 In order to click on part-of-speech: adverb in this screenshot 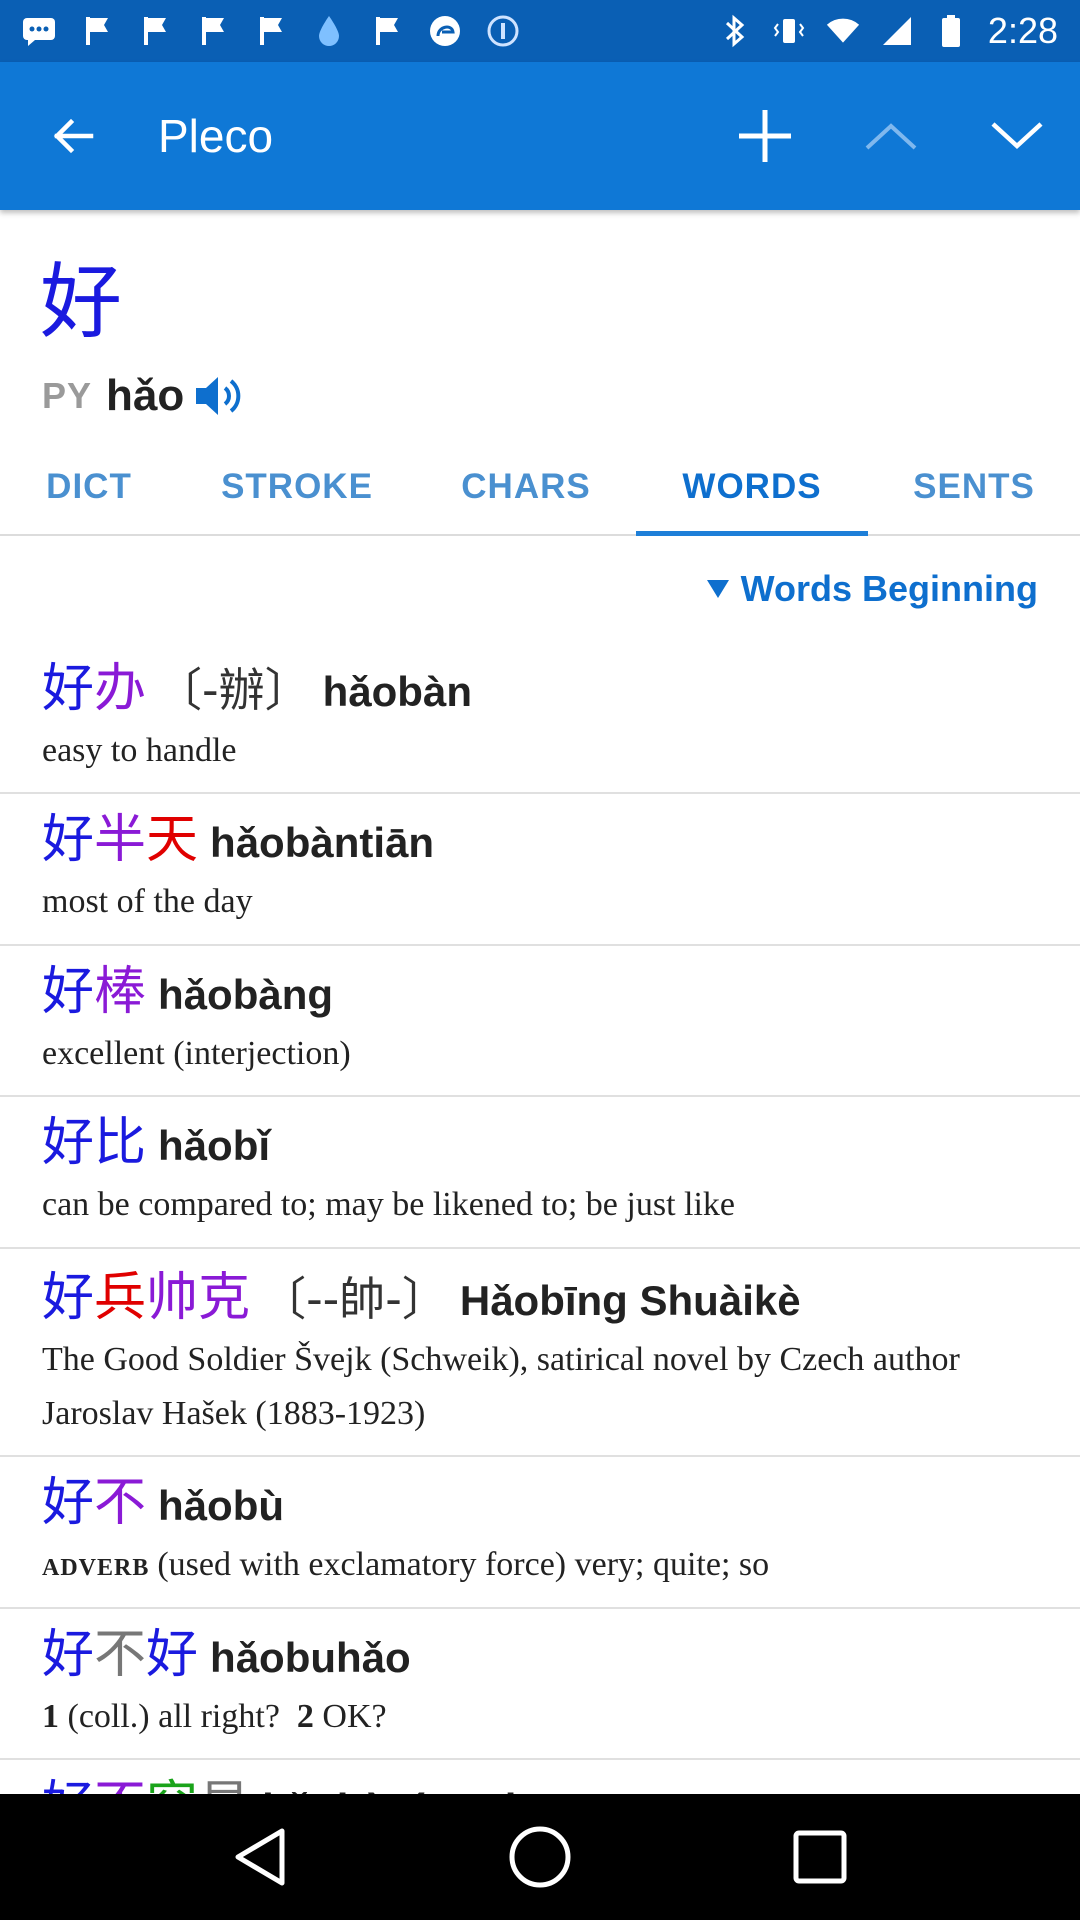, I will do `click(96, 1565)`.